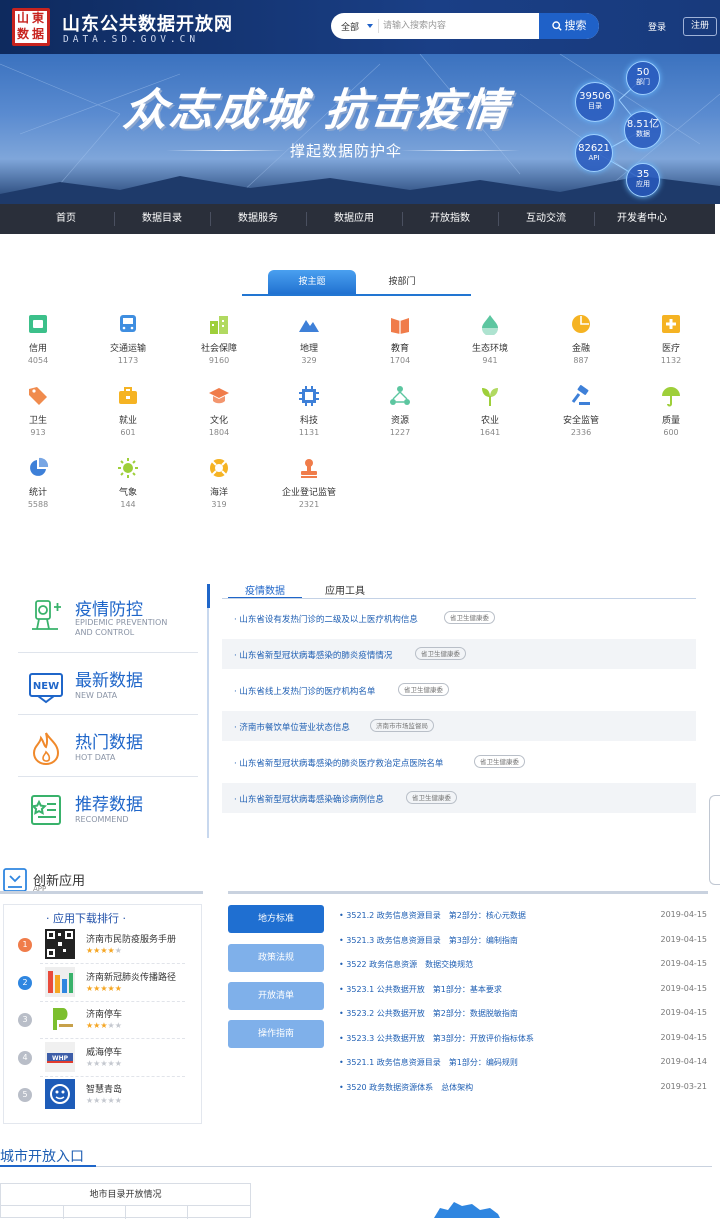 The width and height of the screenshot is (720, 1219). I want to click on app-rank-item: 3 济南停车 ★★★★★, so click(101, 1020).